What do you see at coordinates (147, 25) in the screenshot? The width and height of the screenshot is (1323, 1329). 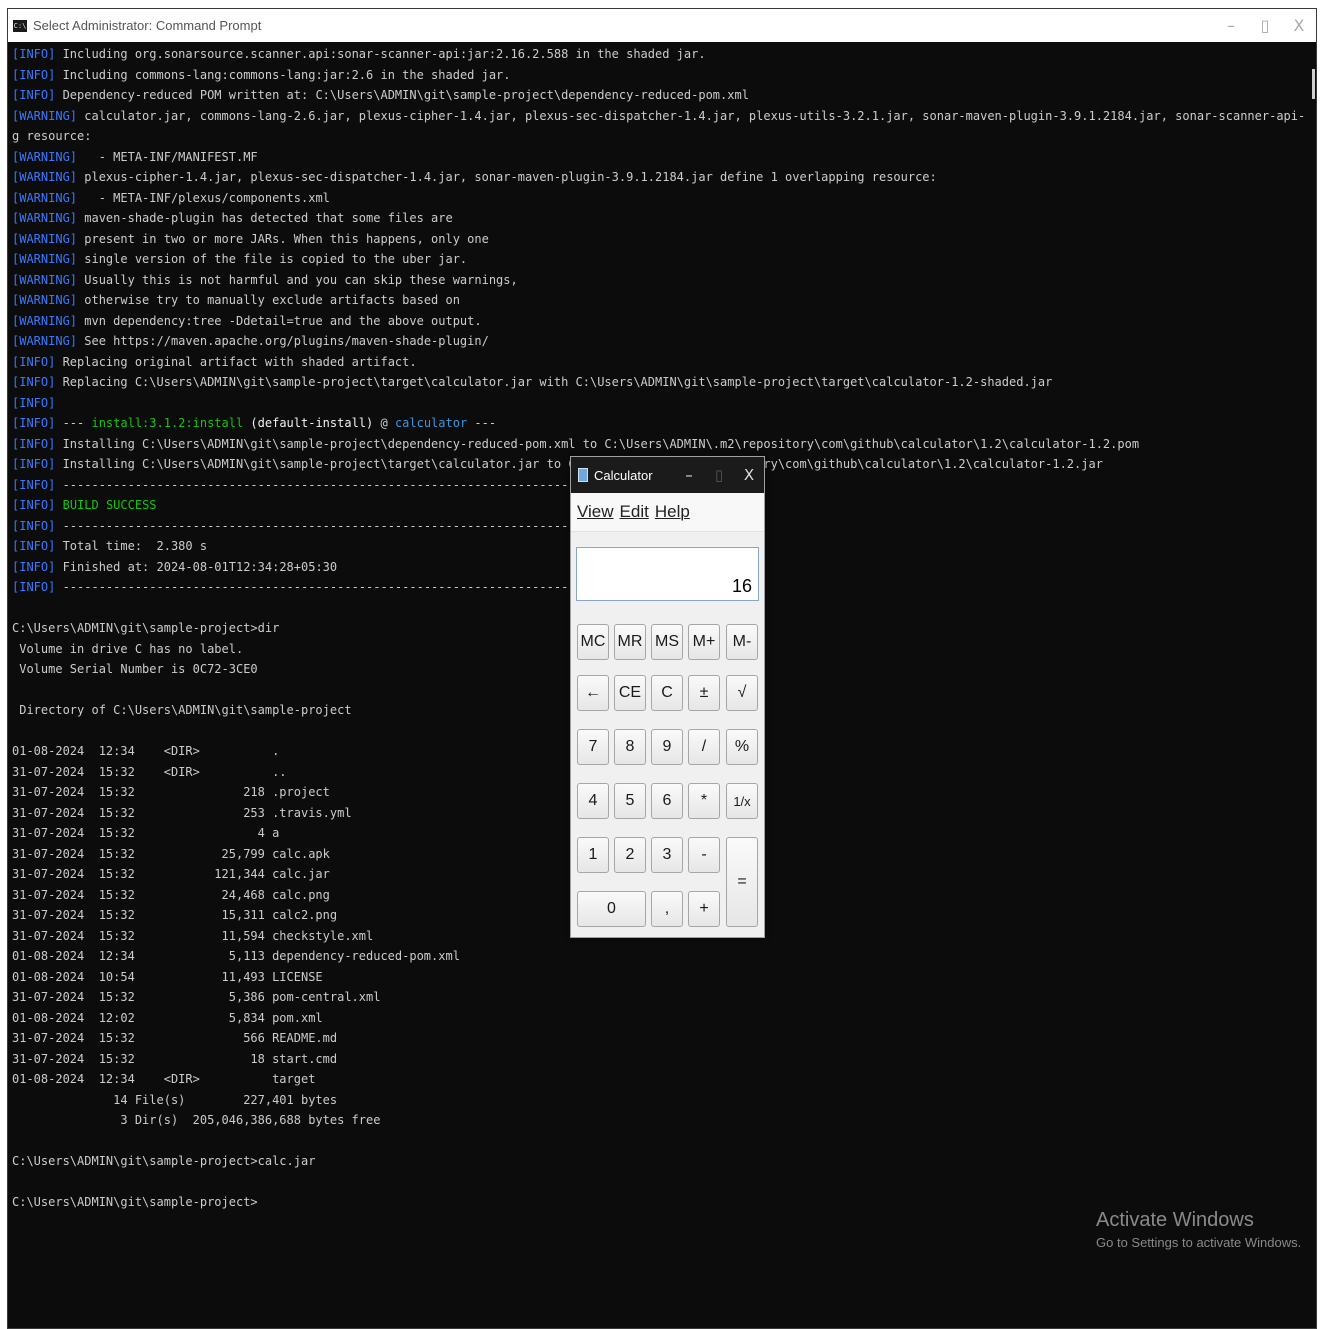 I see `cmd-window-title: Select Administrator: Command Prompt` at bounding box center [147, 25].